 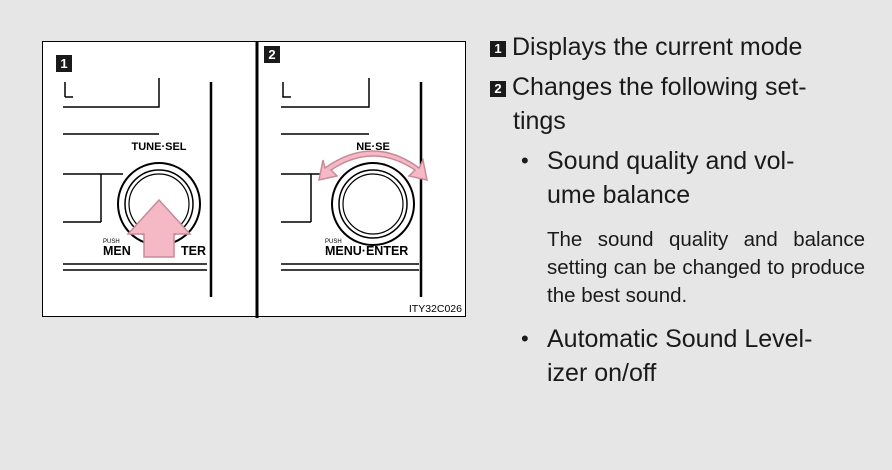 I want to click on bullet-2-line2: izer on/off, so click(x=602, y=373).